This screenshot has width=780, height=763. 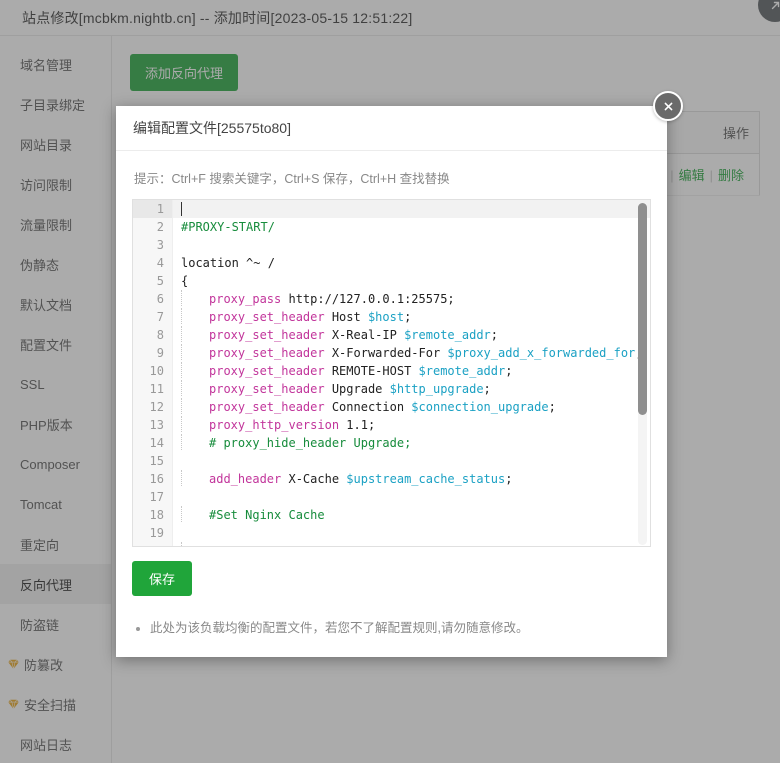 I want to click on code-line: 19, so click(x=391, y=533).